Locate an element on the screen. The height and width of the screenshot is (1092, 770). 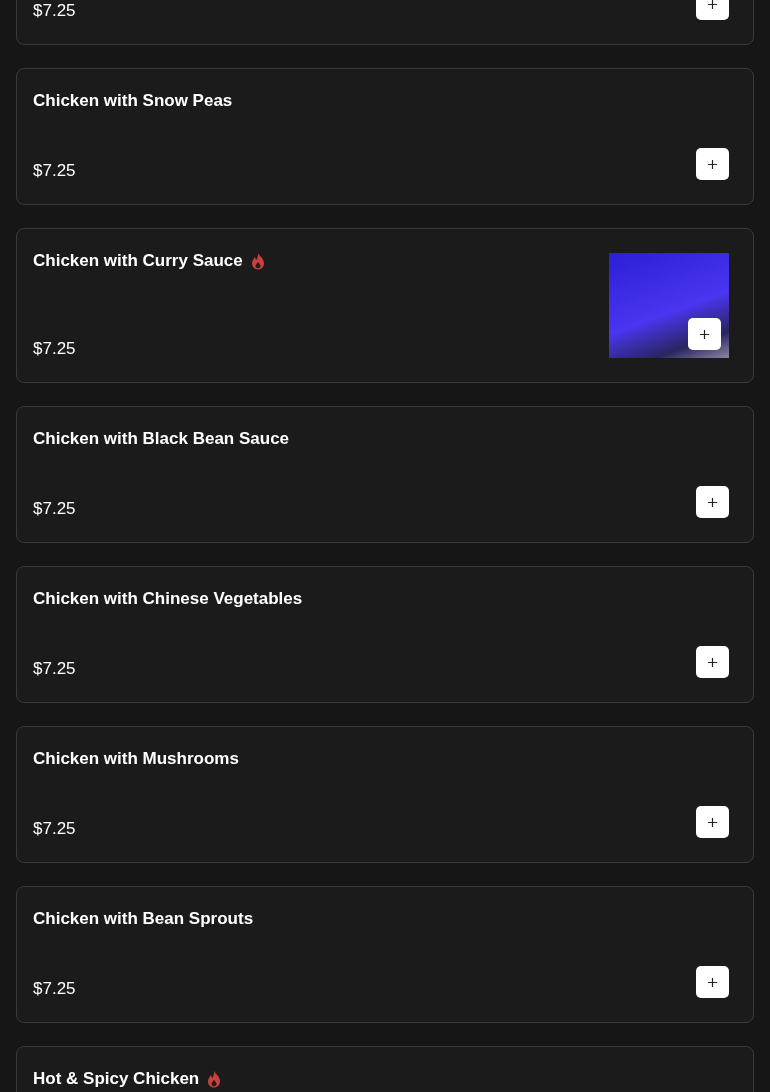
item-name: Chicken with Chinese Vegetables is located at coordinates (168, 599).